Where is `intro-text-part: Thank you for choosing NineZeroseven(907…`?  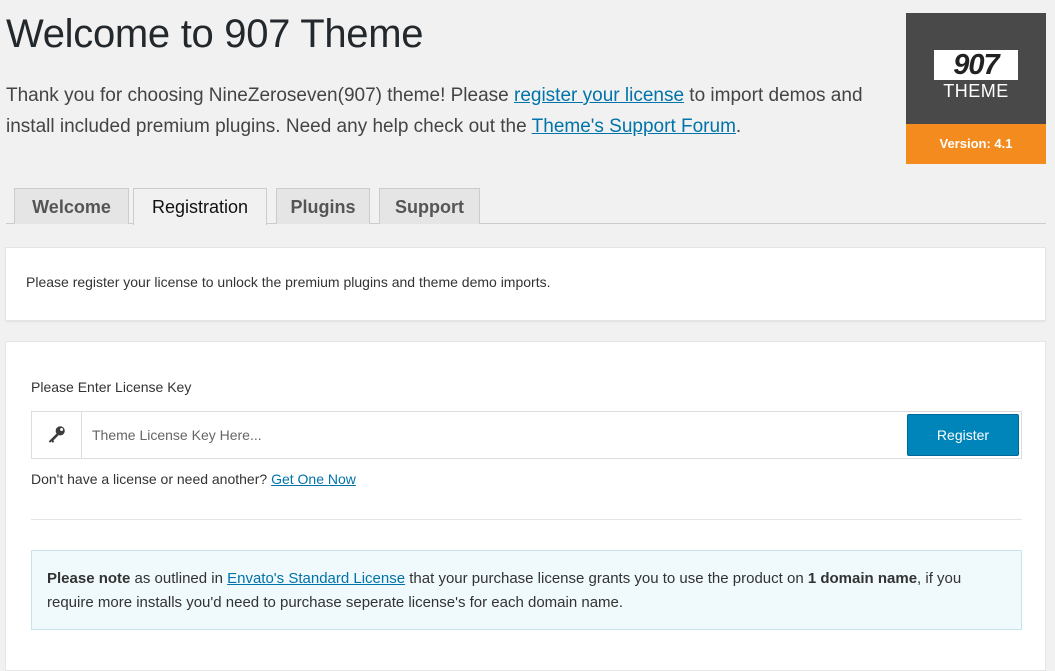
intro-text-part: Thank you for choosing NineZeroseven(907… is located at coordinates (260, 95).